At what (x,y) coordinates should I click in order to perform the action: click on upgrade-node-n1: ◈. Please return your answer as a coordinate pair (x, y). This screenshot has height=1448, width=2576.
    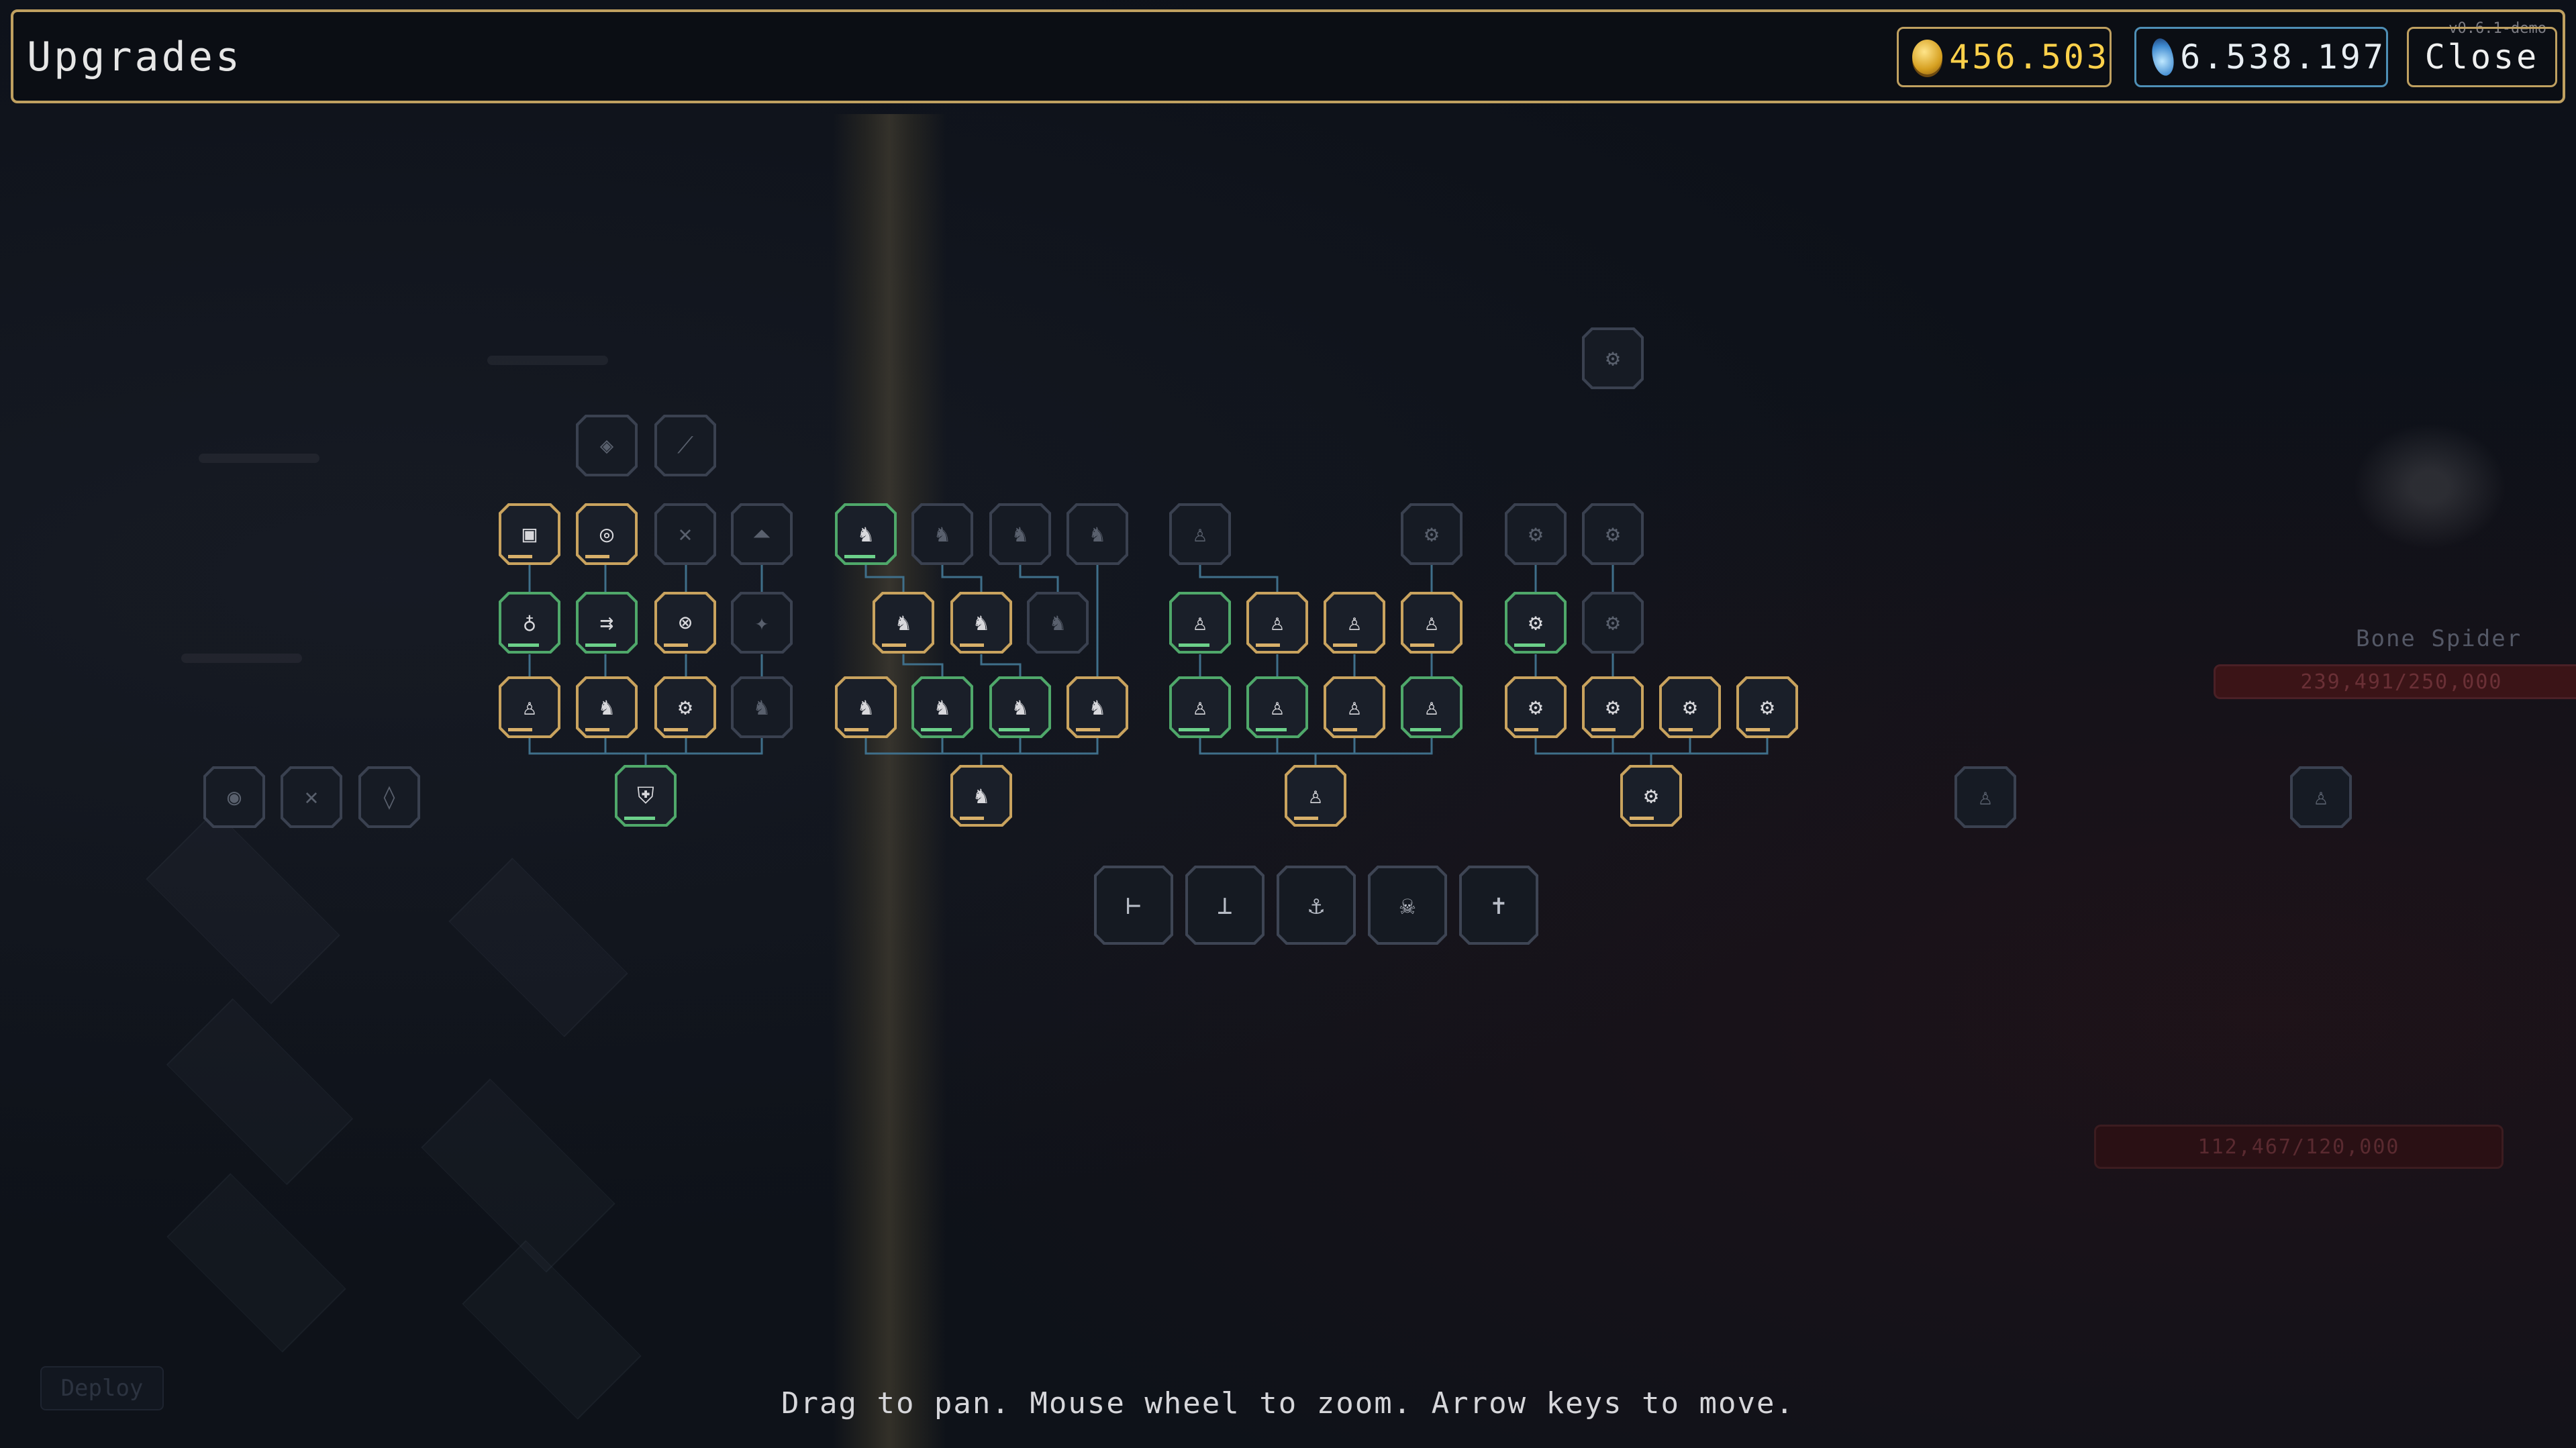
    Looking at the image, I should click on (607, 446).